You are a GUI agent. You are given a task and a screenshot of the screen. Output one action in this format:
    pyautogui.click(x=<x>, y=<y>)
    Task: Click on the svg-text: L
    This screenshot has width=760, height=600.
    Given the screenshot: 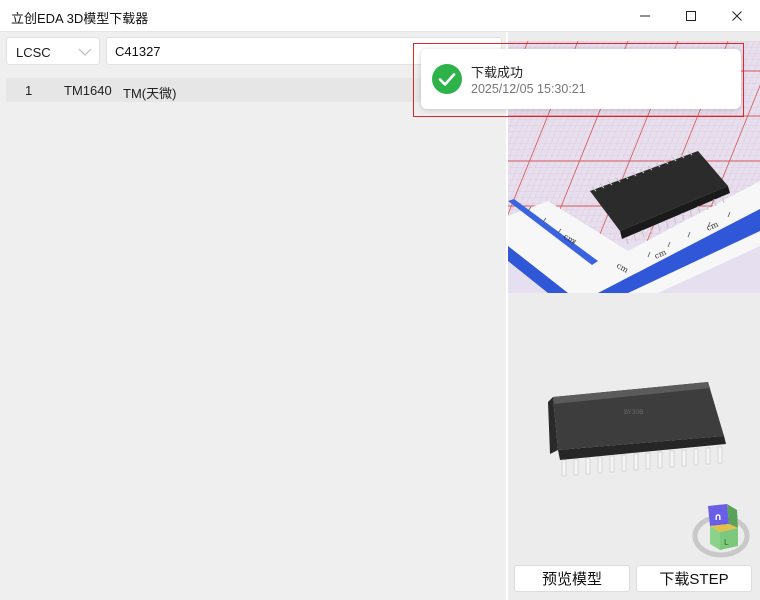 What is the action you would take?
    pyautogui.click(x=726, y=542)
    